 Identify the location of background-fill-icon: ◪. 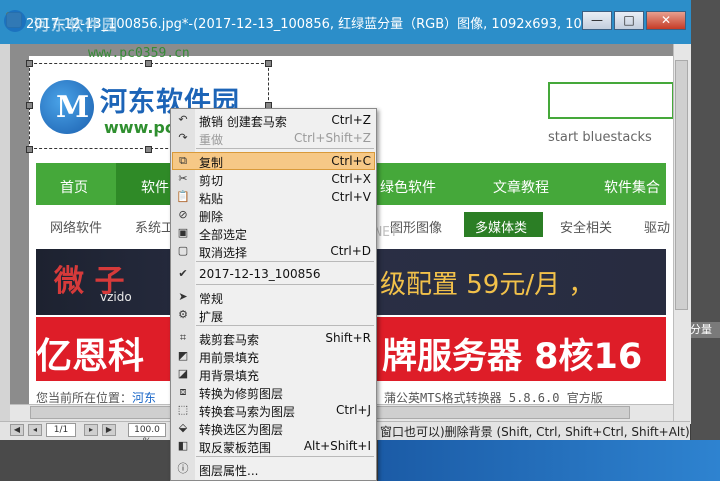
(183, 373).